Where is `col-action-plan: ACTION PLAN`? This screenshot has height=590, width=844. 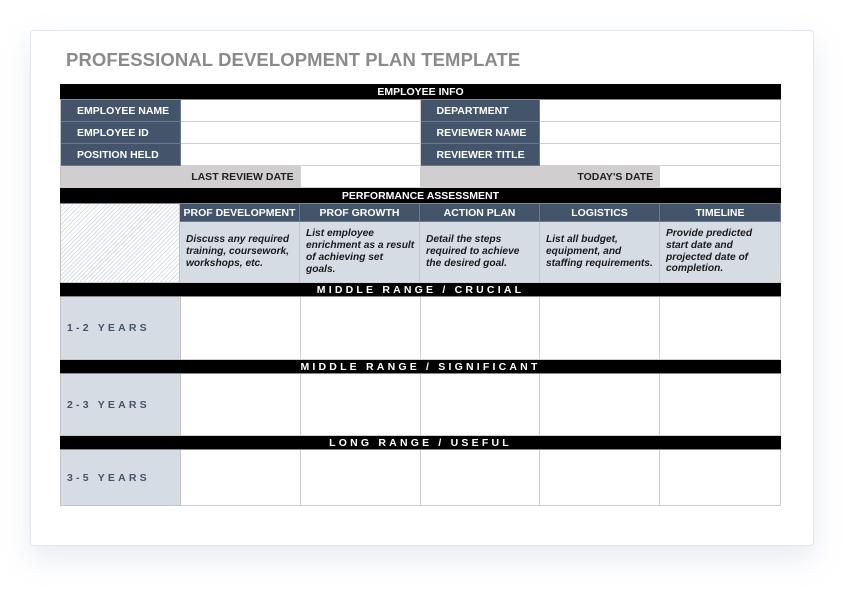 col-action-plan: ACTION PLAN is located at coordinates (480, 213).